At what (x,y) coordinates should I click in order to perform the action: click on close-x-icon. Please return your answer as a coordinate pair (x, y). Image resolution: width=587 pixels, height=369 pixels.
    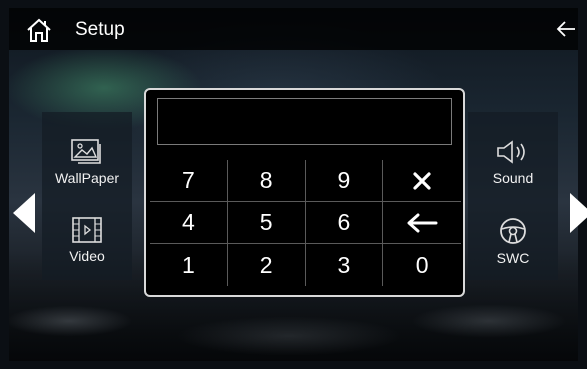
    Looking at the image, I should click on (422, 180).